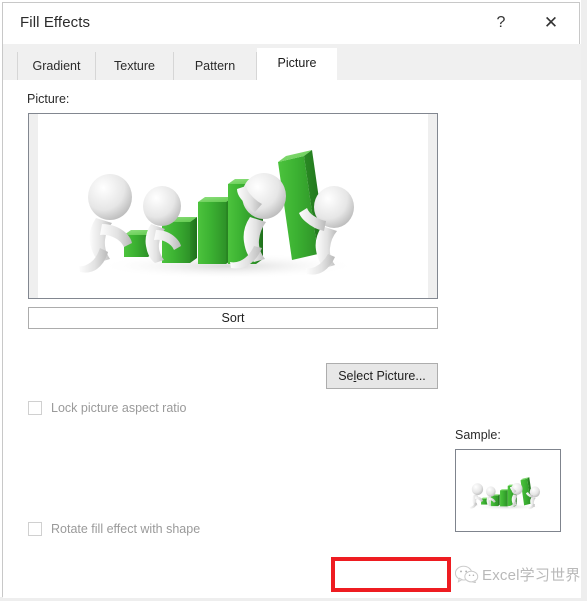 The height and width of the screenshot is (601, 587). What do you see at coordinates (215, 67) in the screenshot?
I see `tab-pattern: Pattern` at bounding box center [215, 67].